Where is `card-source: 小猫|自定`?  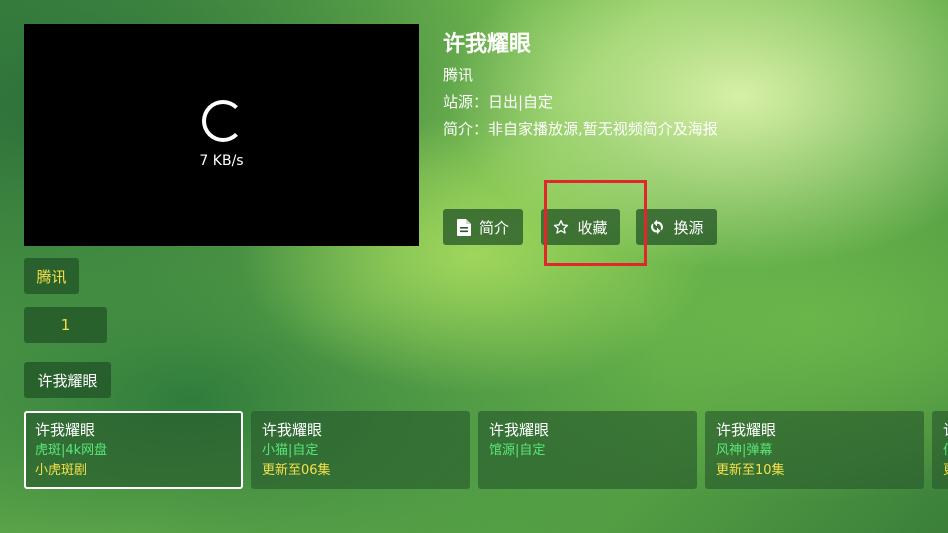
card-source: 小猫|自定 is located at coordinates (290, 450).